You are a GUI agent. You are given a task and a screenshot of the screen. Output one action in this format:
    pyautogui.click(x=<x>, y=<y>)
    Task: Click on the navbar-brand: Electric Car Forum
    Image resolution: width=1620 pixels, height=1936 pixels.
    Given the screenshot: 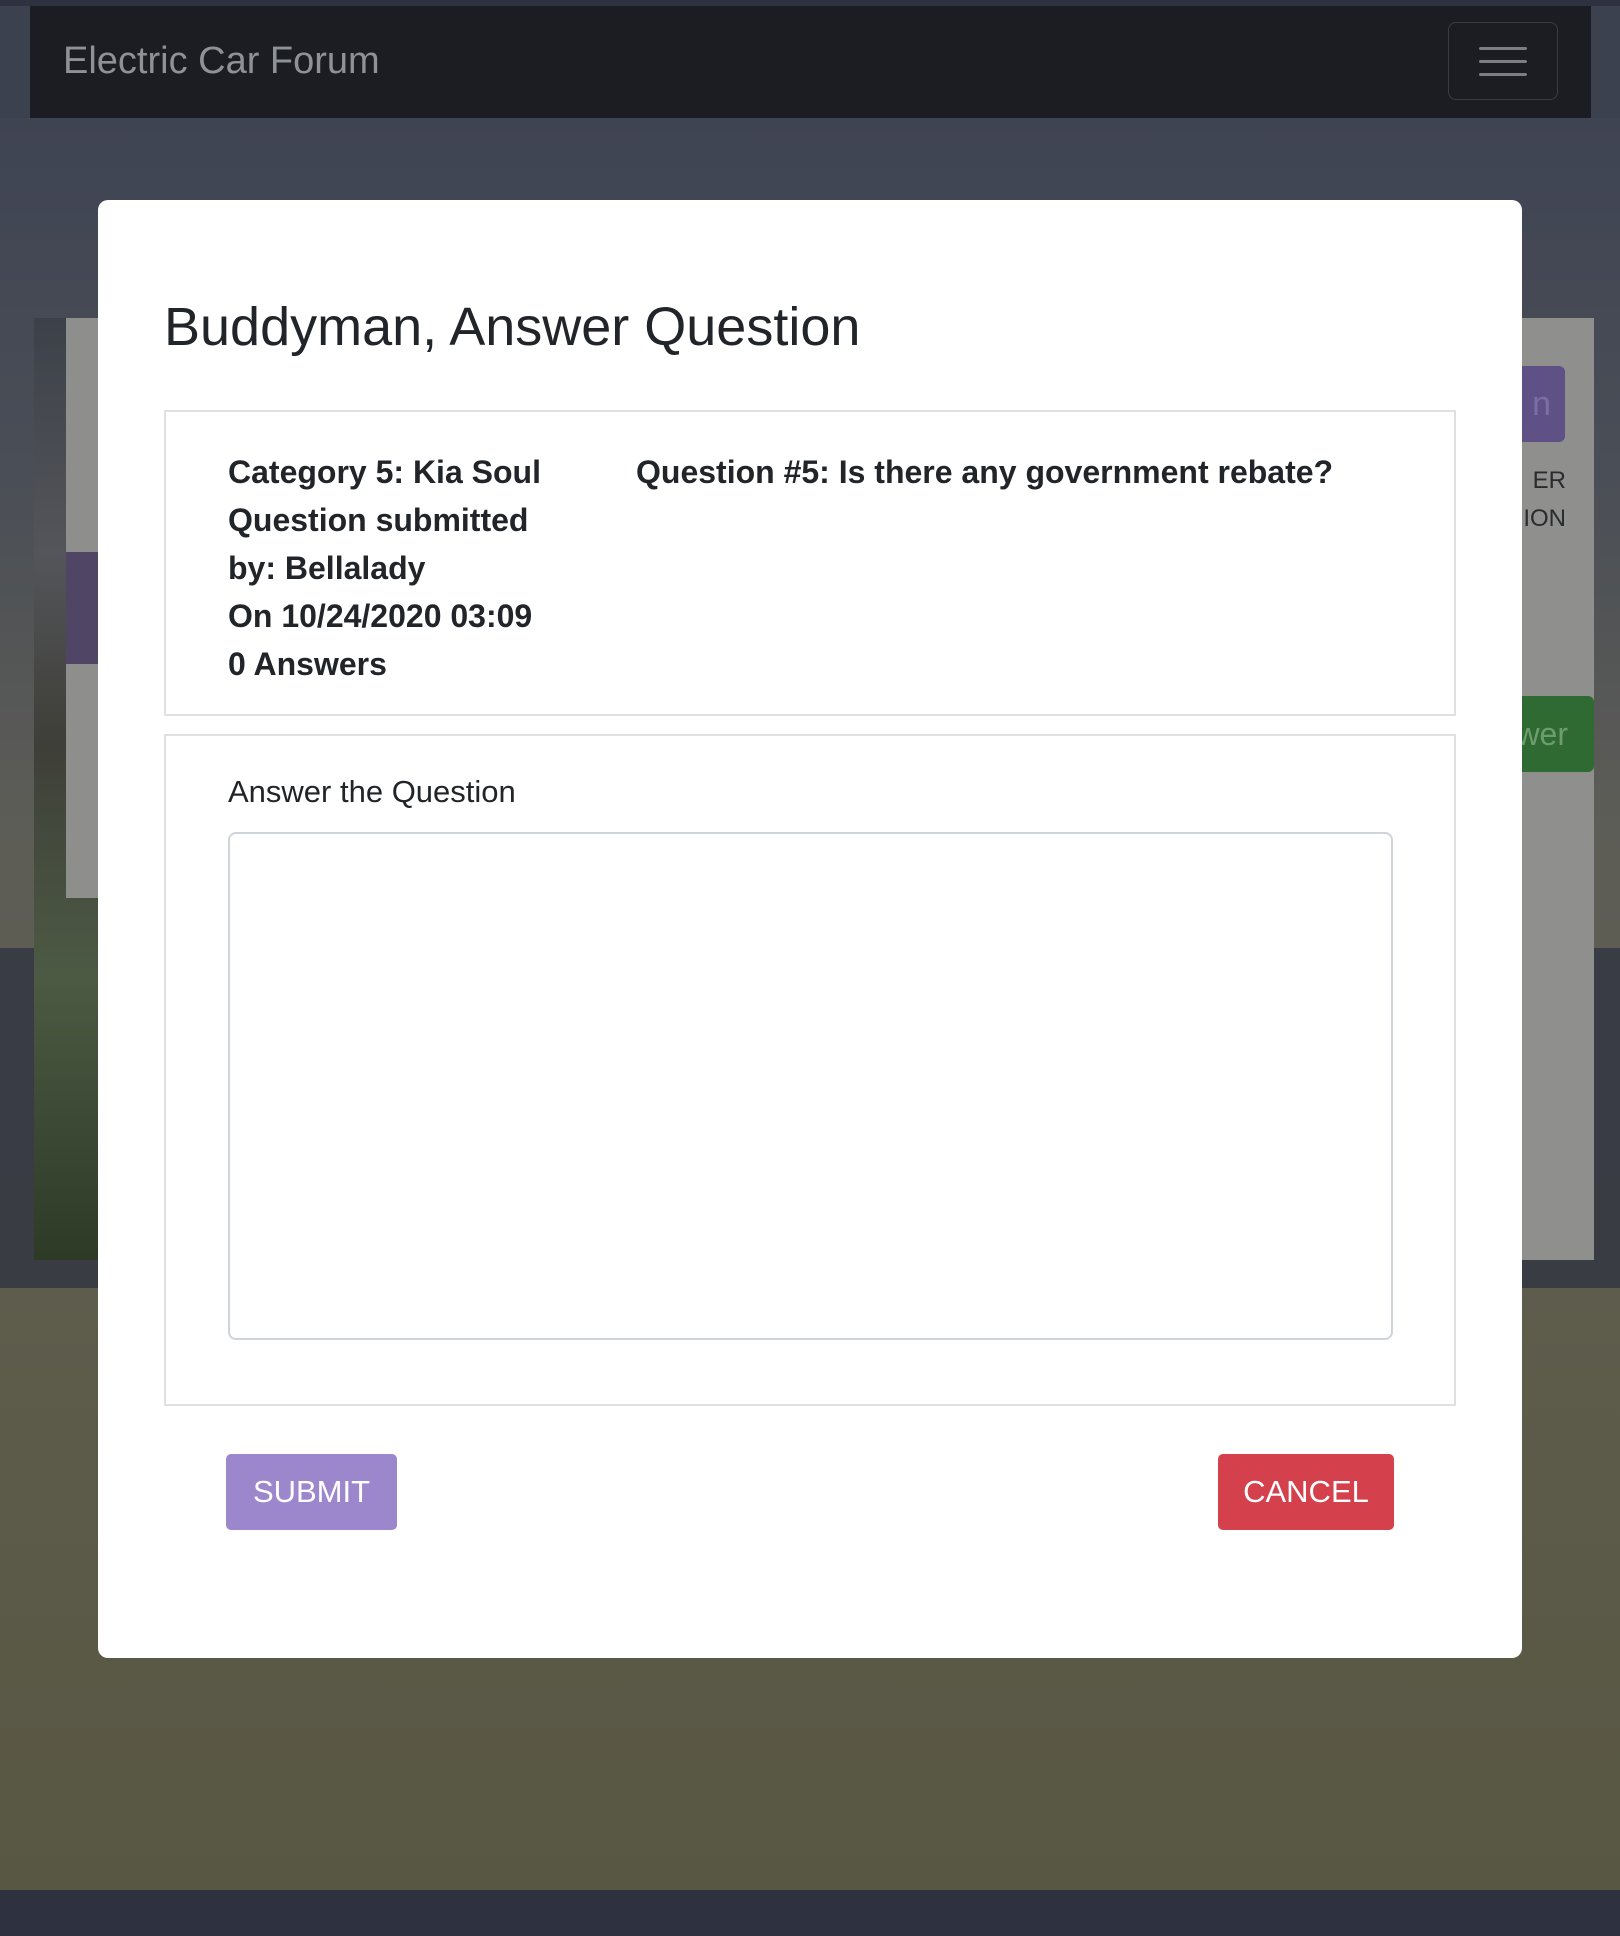 What is the action you would take?
    pyautogui.click(x=221, y=61)
    